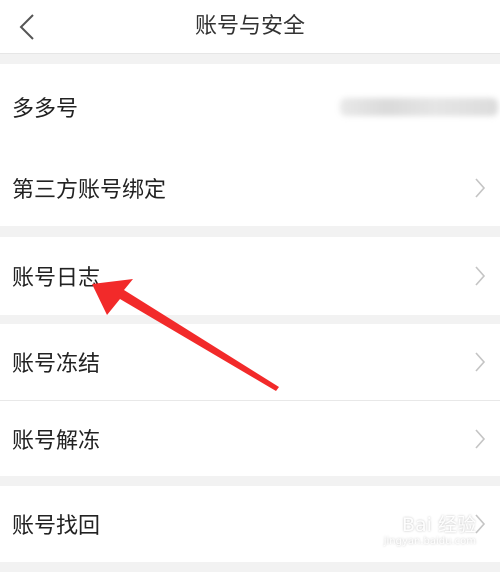  What do you see at coordinates (250, 438) in the screenshot?
I see `list-item-account-unfreeze: 账号解冻` at bounding box center [250, 438].